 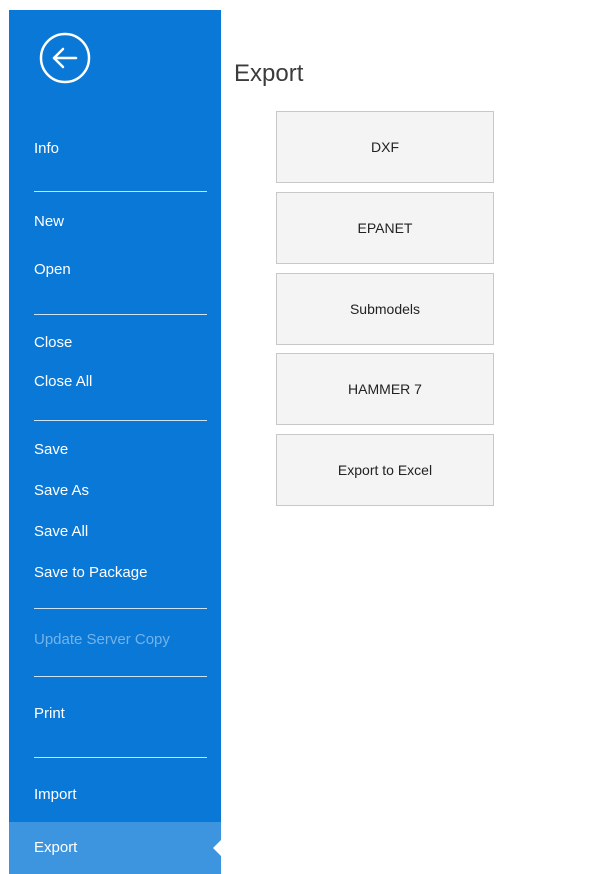 I want to click on export-epanet-button: EPANET, so click(x=385, y=228).